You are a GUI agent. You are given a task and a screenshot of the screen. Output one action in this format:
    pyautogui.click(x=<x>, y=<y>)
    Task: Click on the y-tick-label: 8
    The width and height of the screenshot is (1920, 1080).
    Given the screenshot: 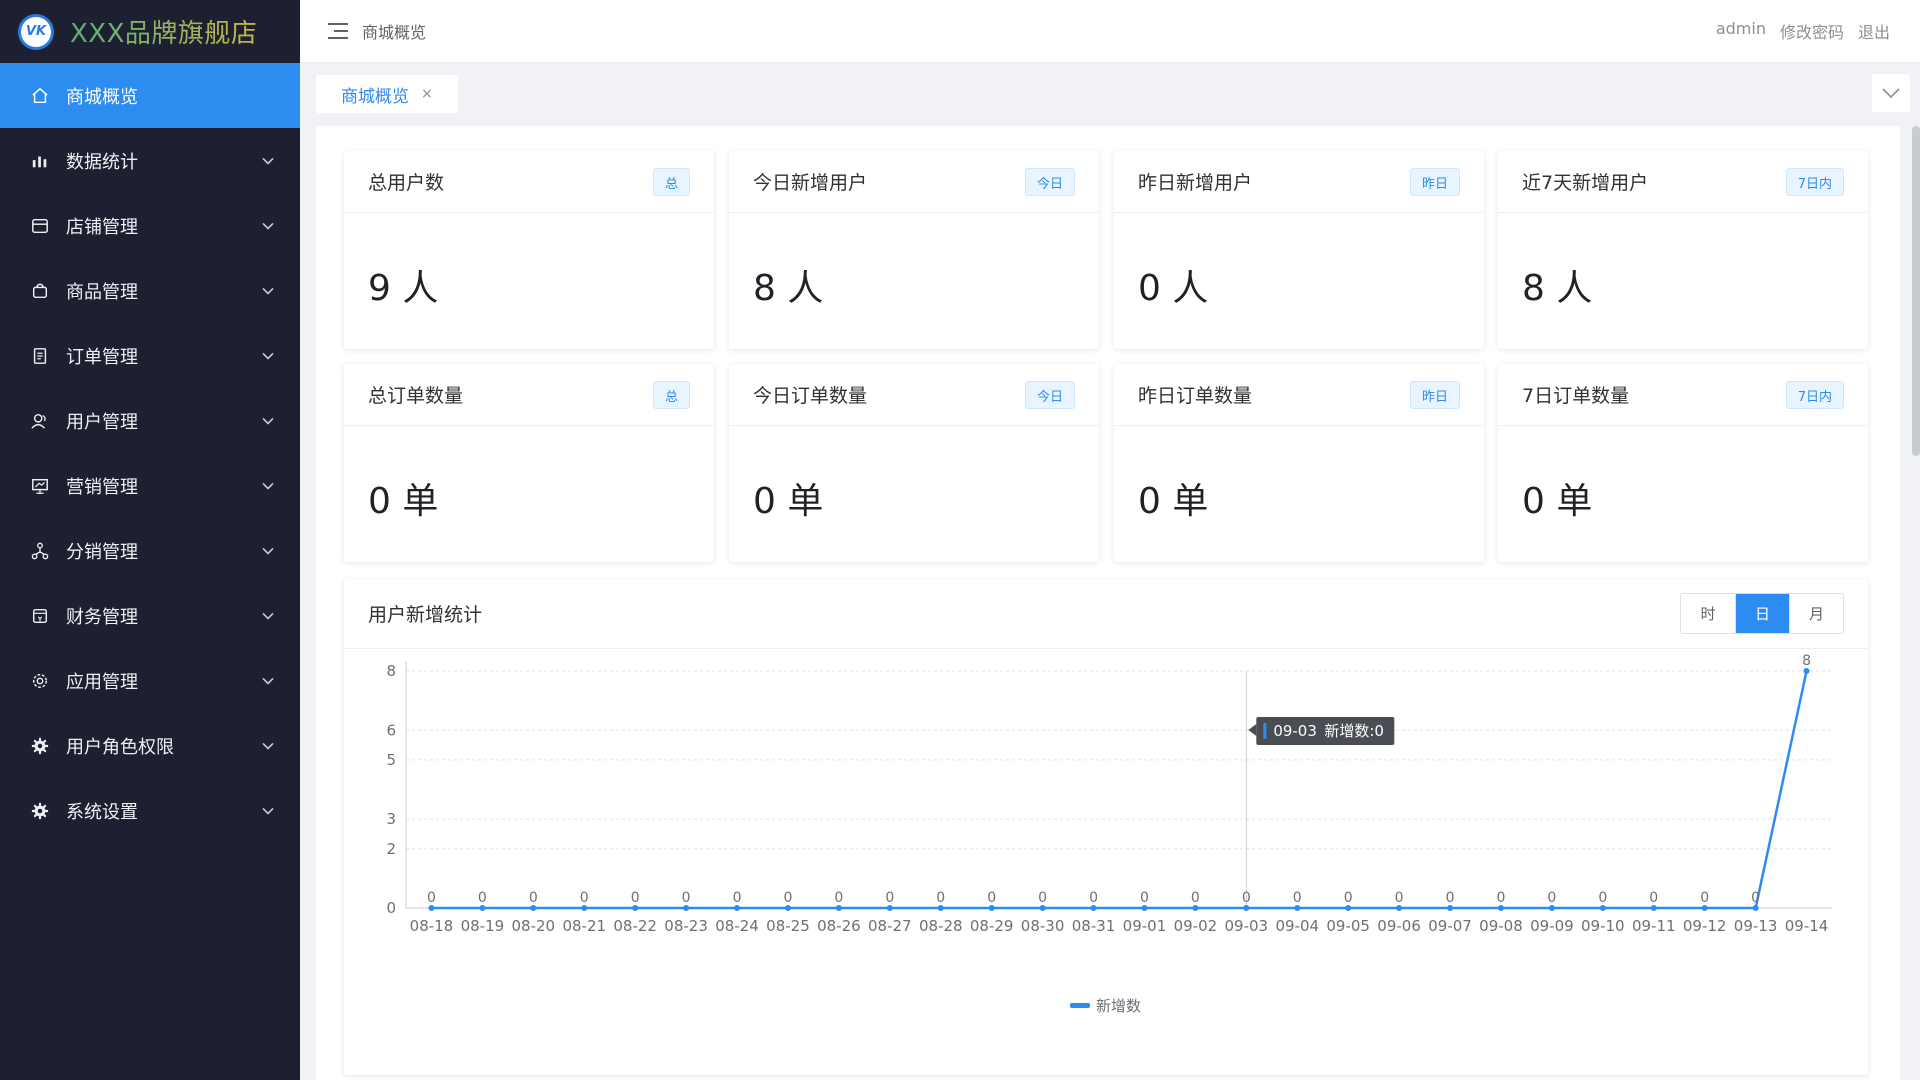 What is the action you would take?
    pyautogui.click(x=391, y=671)
    